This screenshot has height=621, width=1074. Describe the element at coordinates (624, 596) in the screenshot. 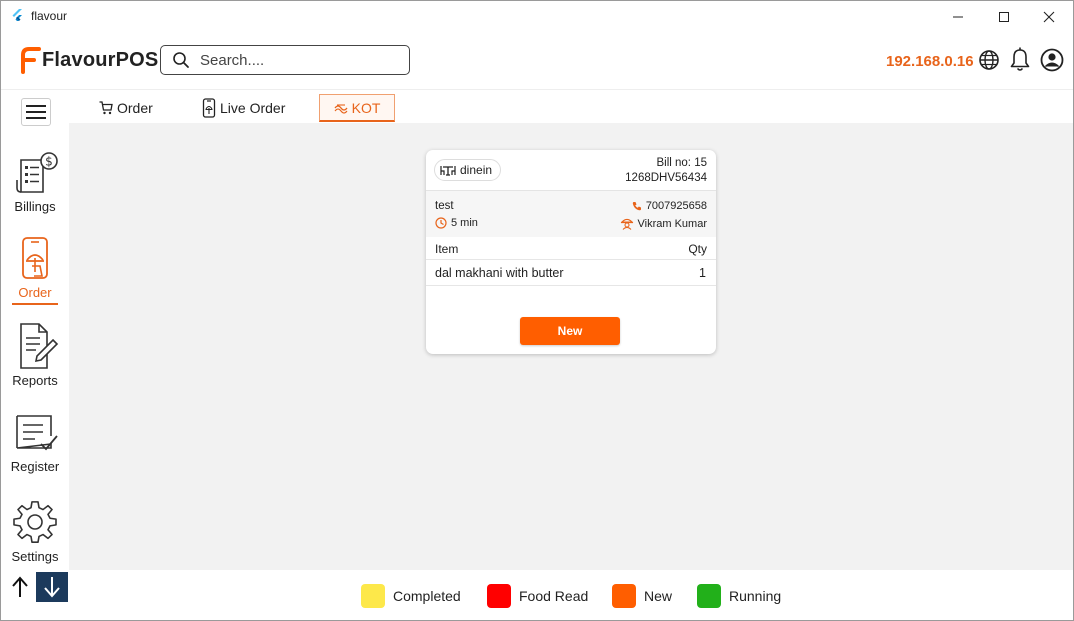

I see `legend-swatch-new` at that location.